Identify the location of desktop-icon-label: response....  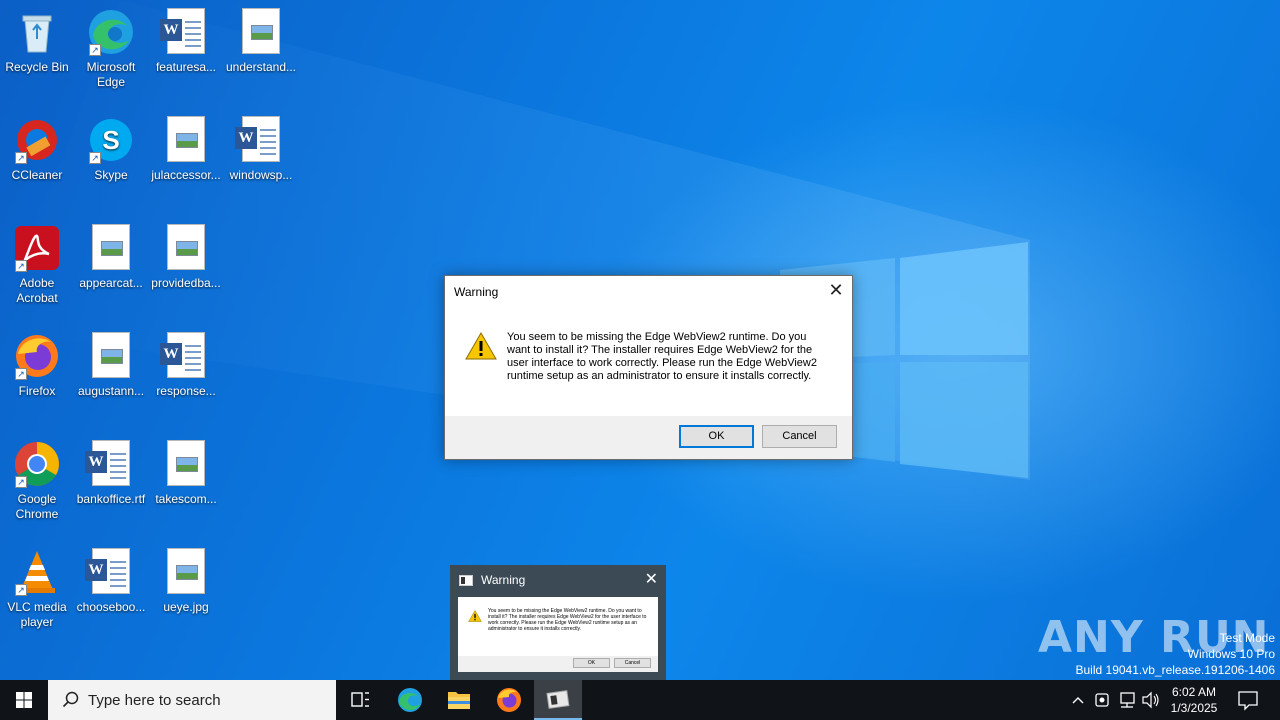
(186, 391).